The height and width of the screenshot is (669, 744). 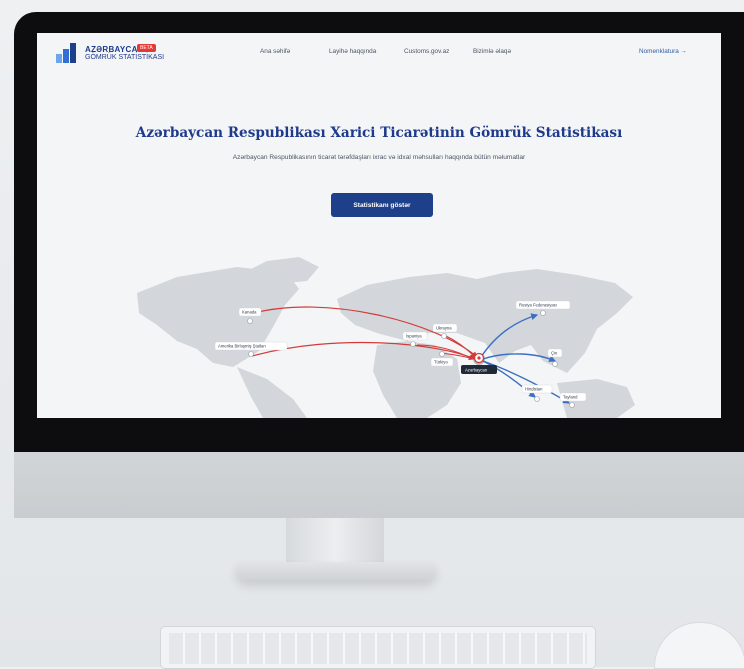 What do you see at coordinates (554, 353) in the screenshot?
I see `label-cin: Çin` at bounding box center [554, 353].